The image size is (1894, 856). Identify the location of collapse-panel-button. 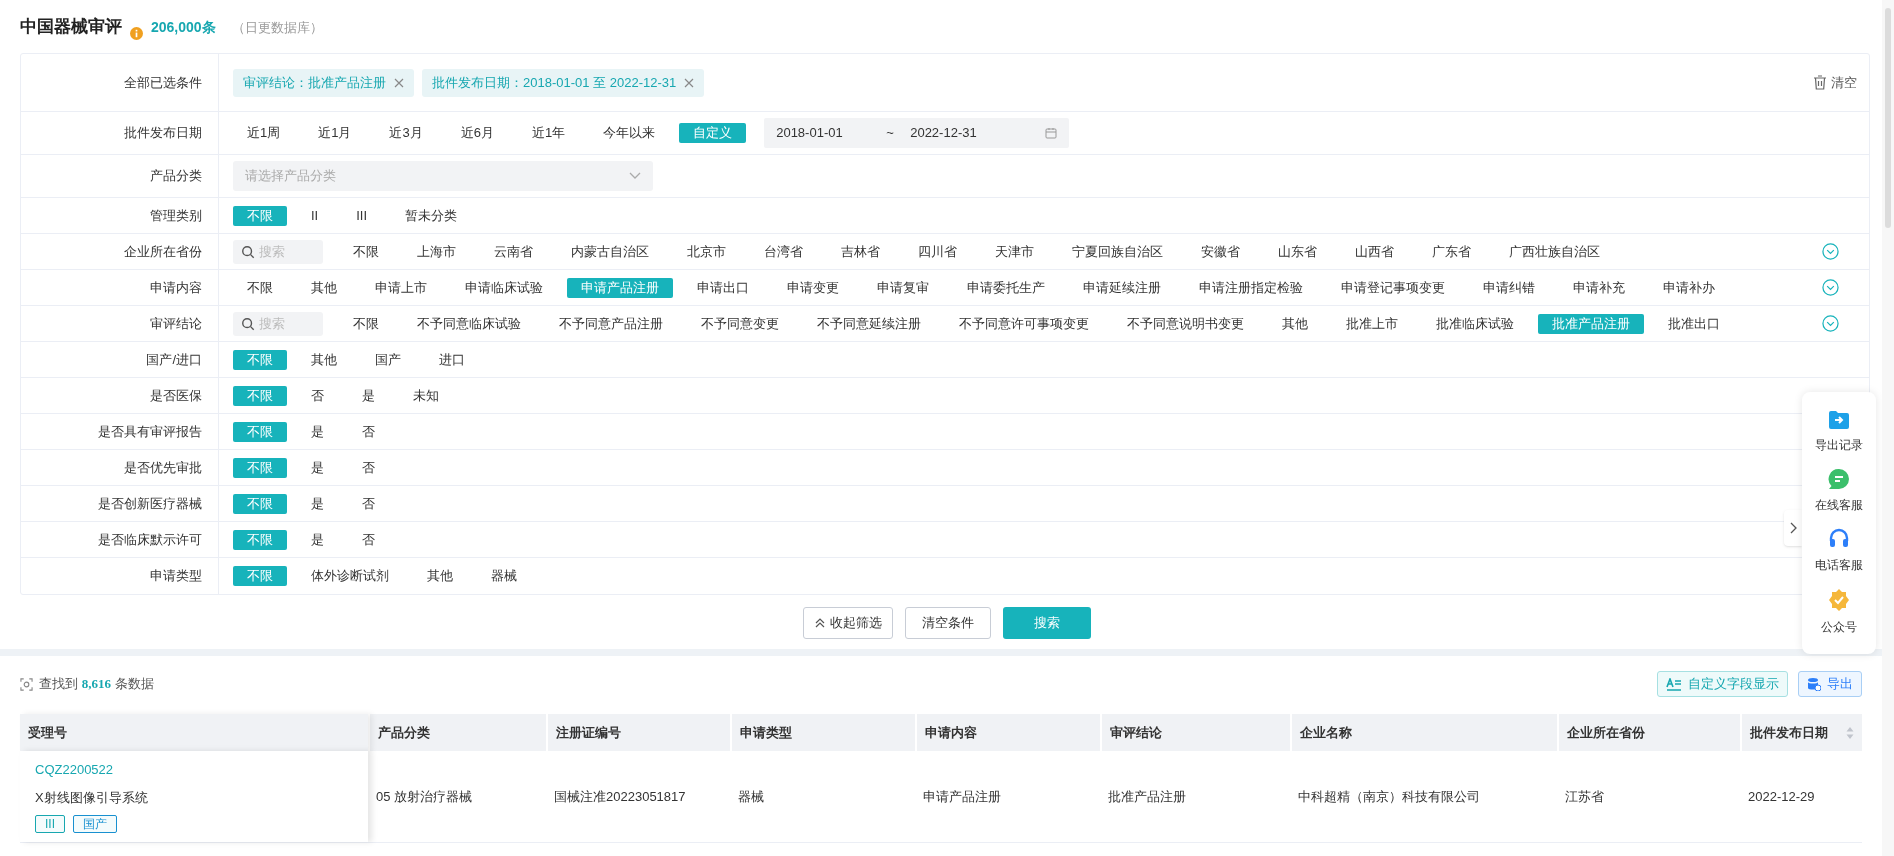
(1793, 528).